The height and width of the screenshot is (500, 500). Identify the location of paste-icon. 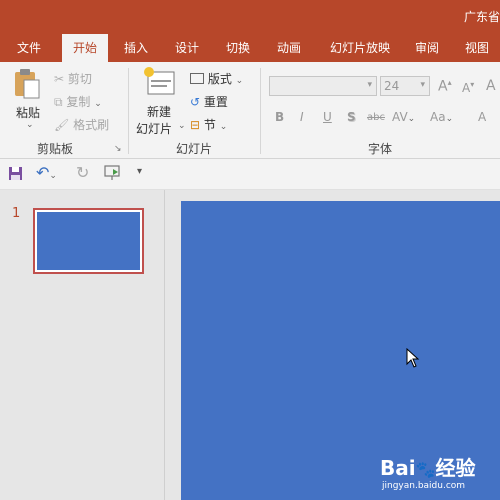
(27, 84).